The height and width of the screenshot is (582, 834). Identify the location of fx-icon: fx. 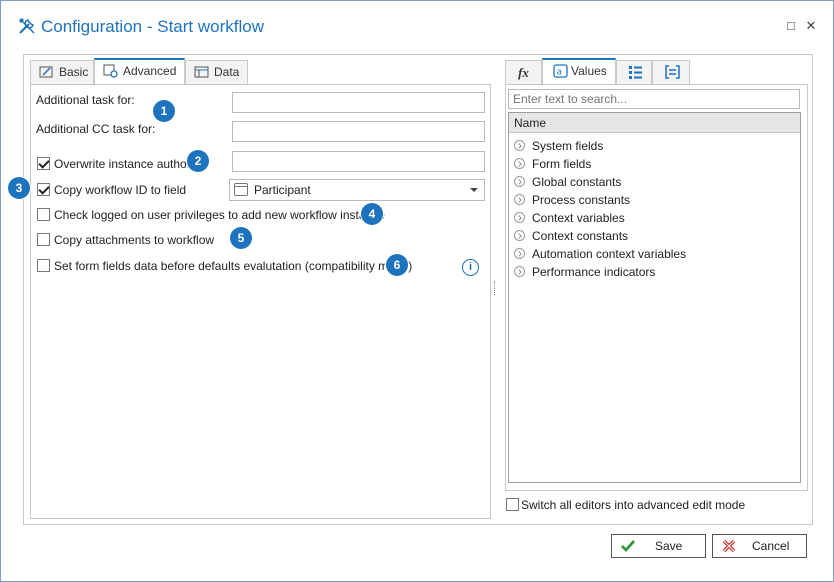
(523, 72).